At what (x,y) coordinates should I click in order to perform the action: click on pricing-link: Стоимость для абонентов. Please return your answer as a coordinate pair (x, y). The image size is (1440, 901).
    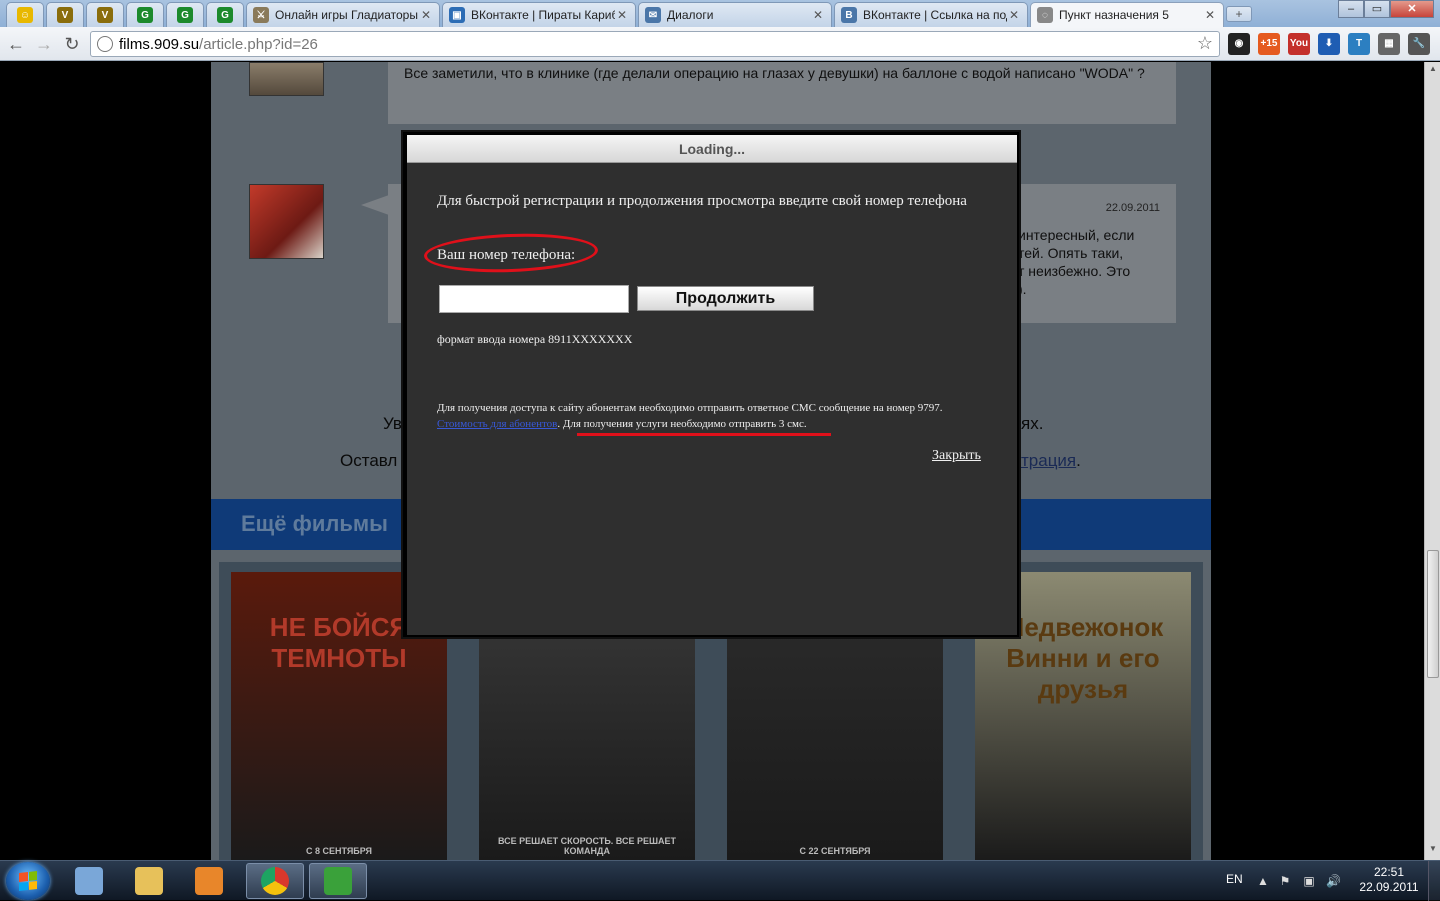
    Looking at the image, I should click on (497, 424).